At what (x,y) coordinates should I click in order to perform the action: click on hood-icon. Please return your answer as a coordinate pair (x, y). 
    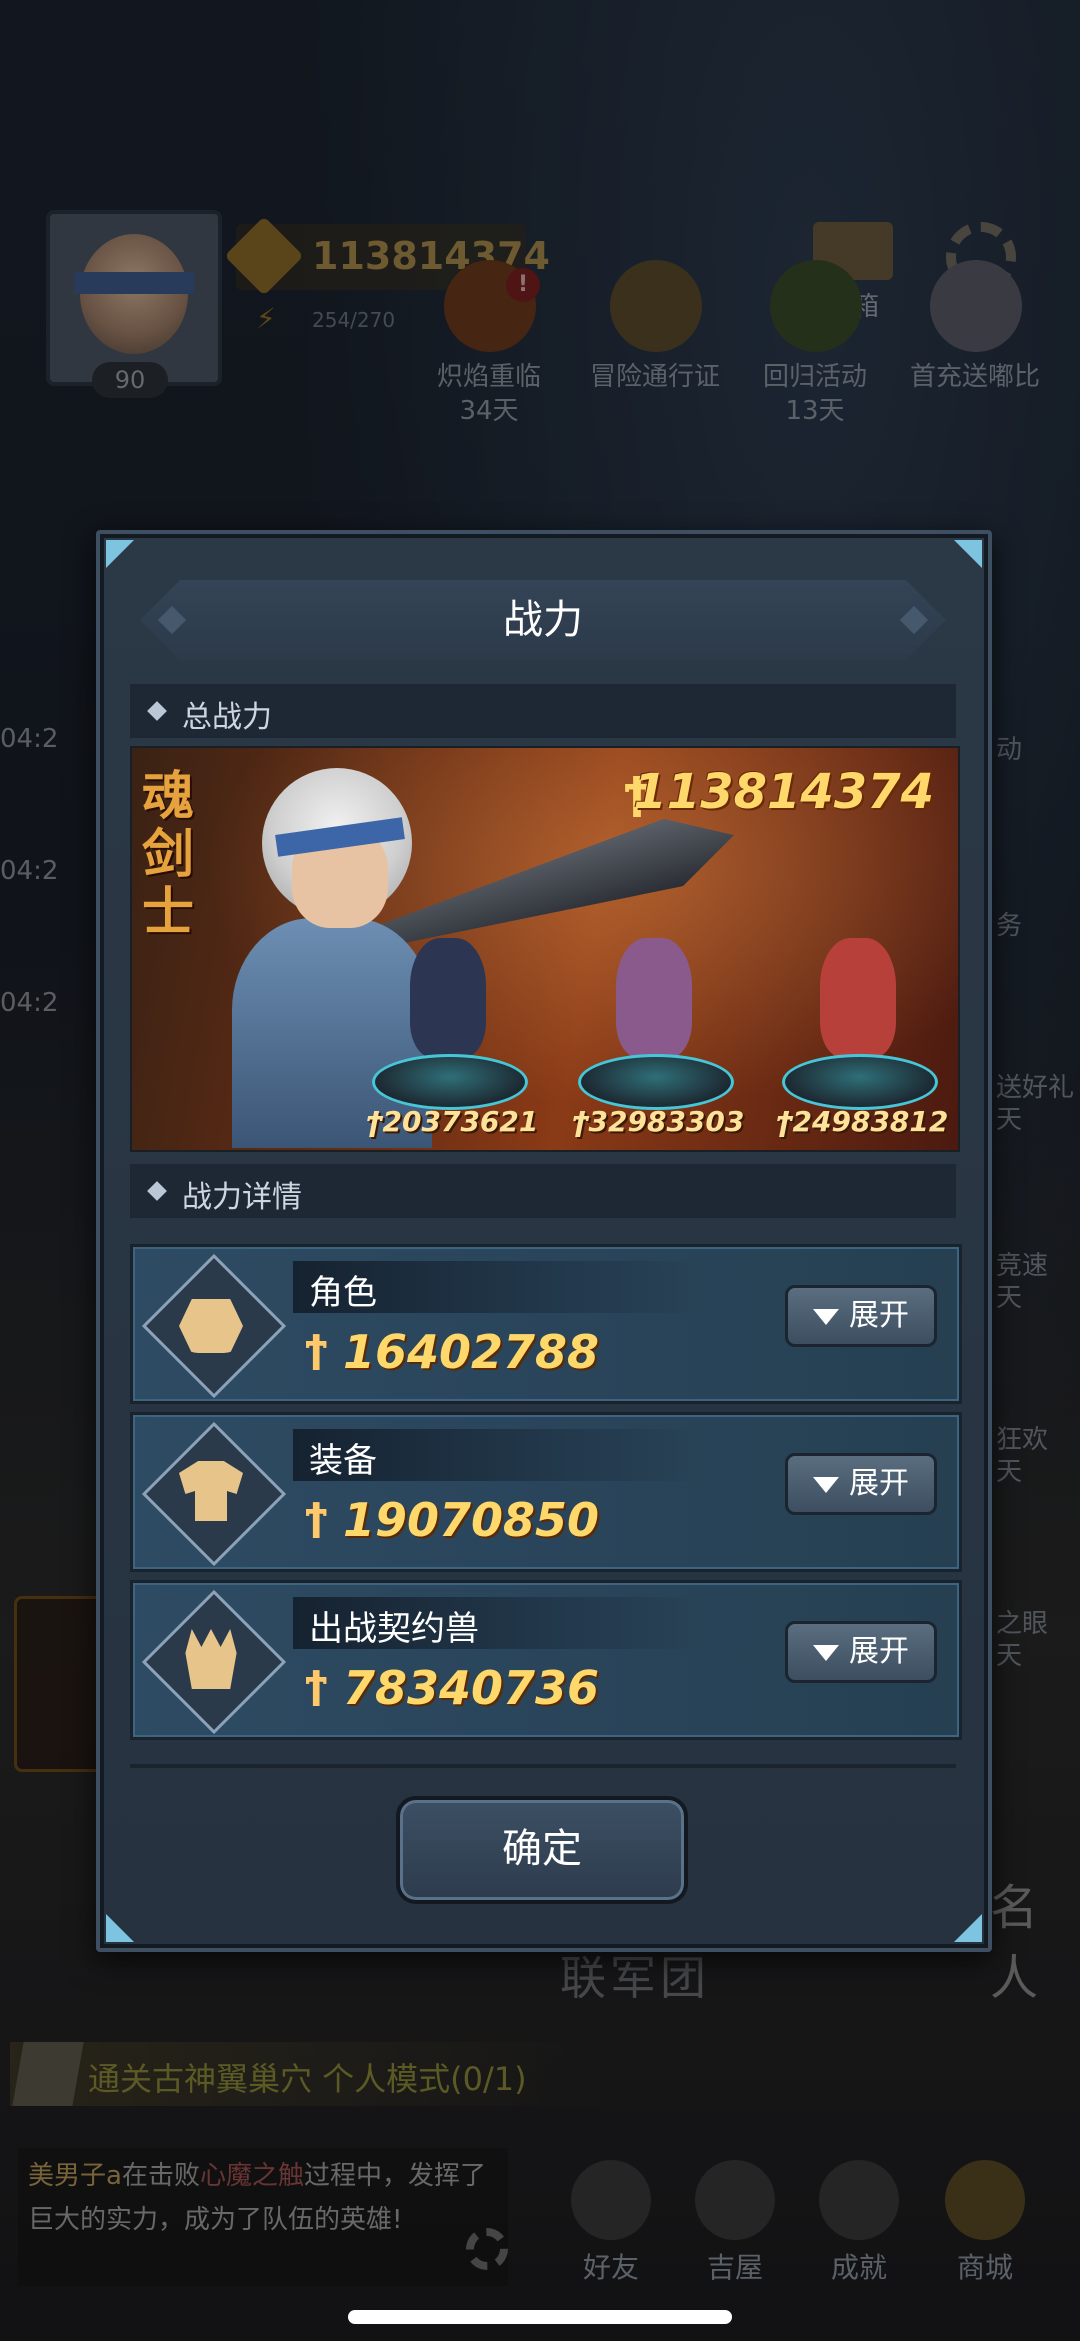
    Looking at the image, I should click on (214, 1326).